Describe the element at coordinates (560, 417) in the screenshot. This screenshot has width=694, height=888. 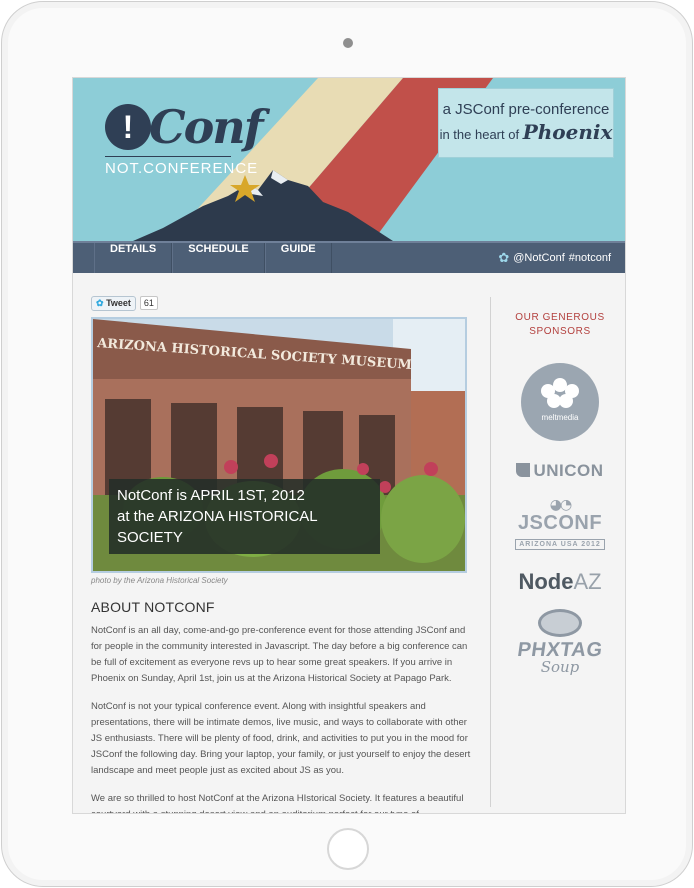
I see `meltmedia-label: meltmedia` at that location.